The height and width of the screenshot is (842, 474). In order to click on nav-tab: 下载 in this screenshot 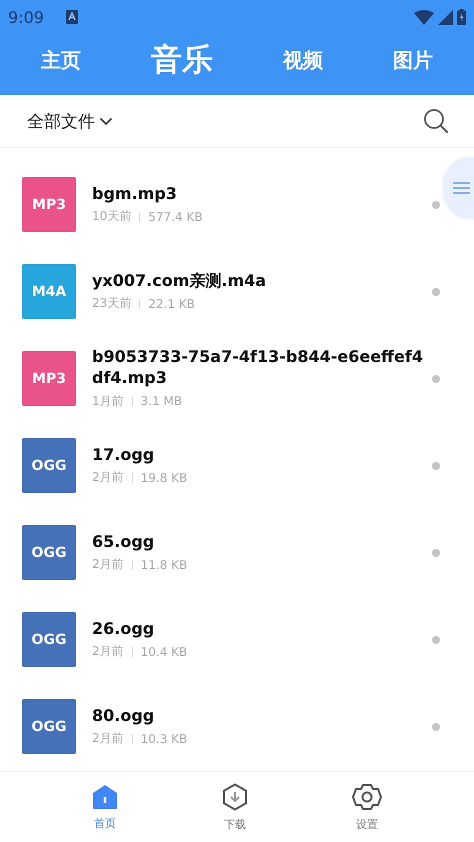, I will do `click(235, 807)`.